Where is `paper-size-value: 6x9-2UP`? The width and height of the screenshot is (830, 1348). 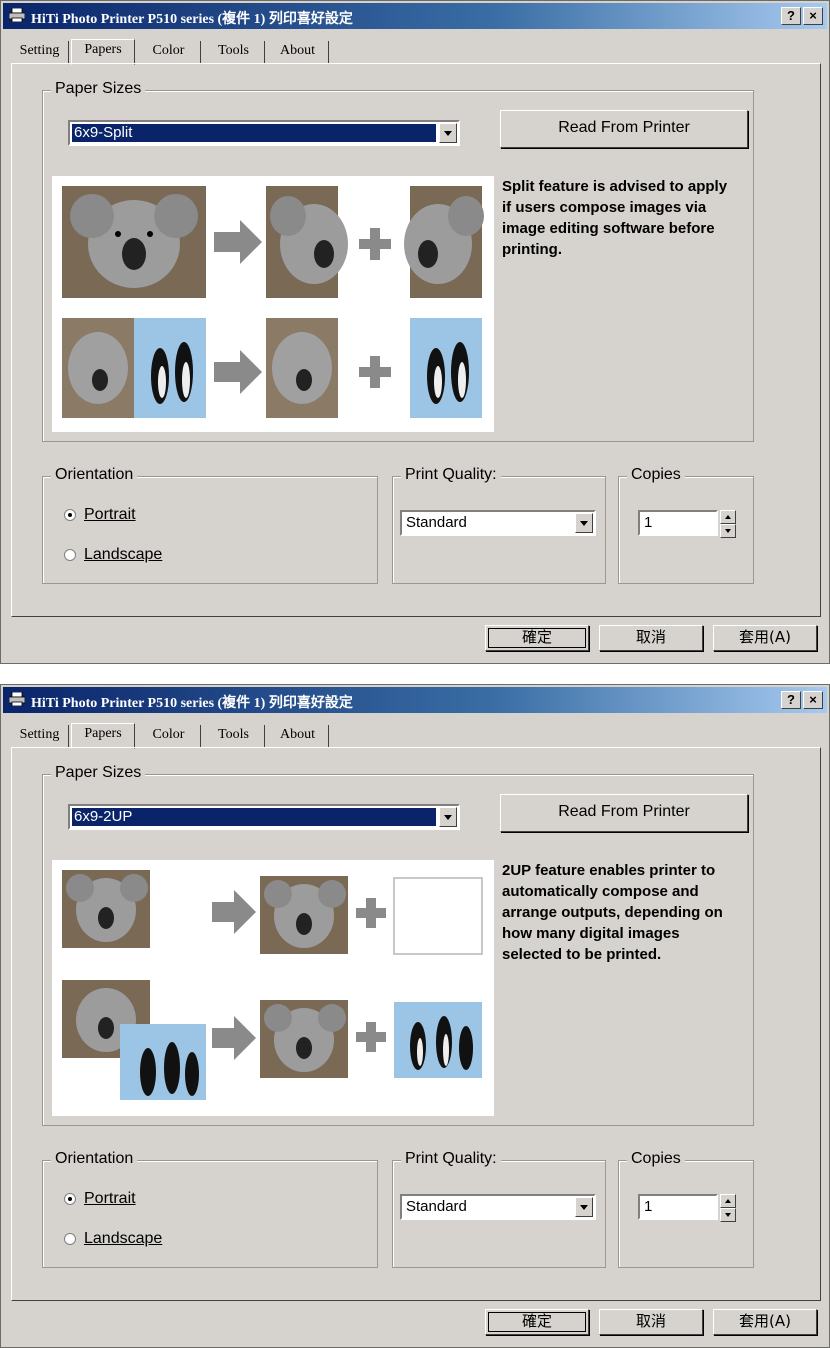
paper-size-value: 6x9-2UP is located at coordinates (254, 817).